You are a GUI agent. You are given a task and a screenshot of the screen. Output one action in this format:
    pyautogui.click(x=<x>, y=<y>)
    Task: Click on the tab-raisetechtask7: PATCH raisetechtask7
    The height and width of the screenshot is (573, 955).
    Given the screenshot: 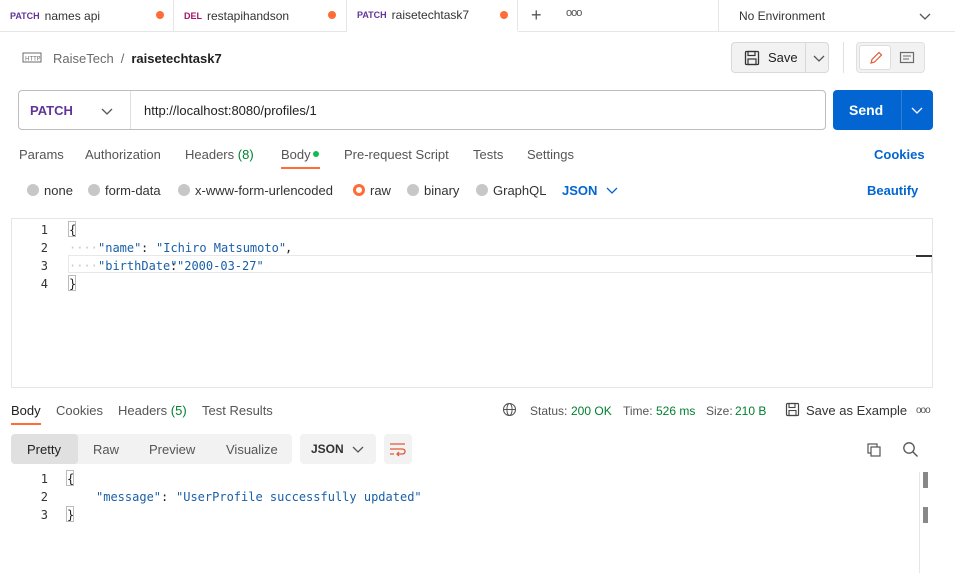 What is the action you would take?
    pyautogui.click(x=432, y=16)
    